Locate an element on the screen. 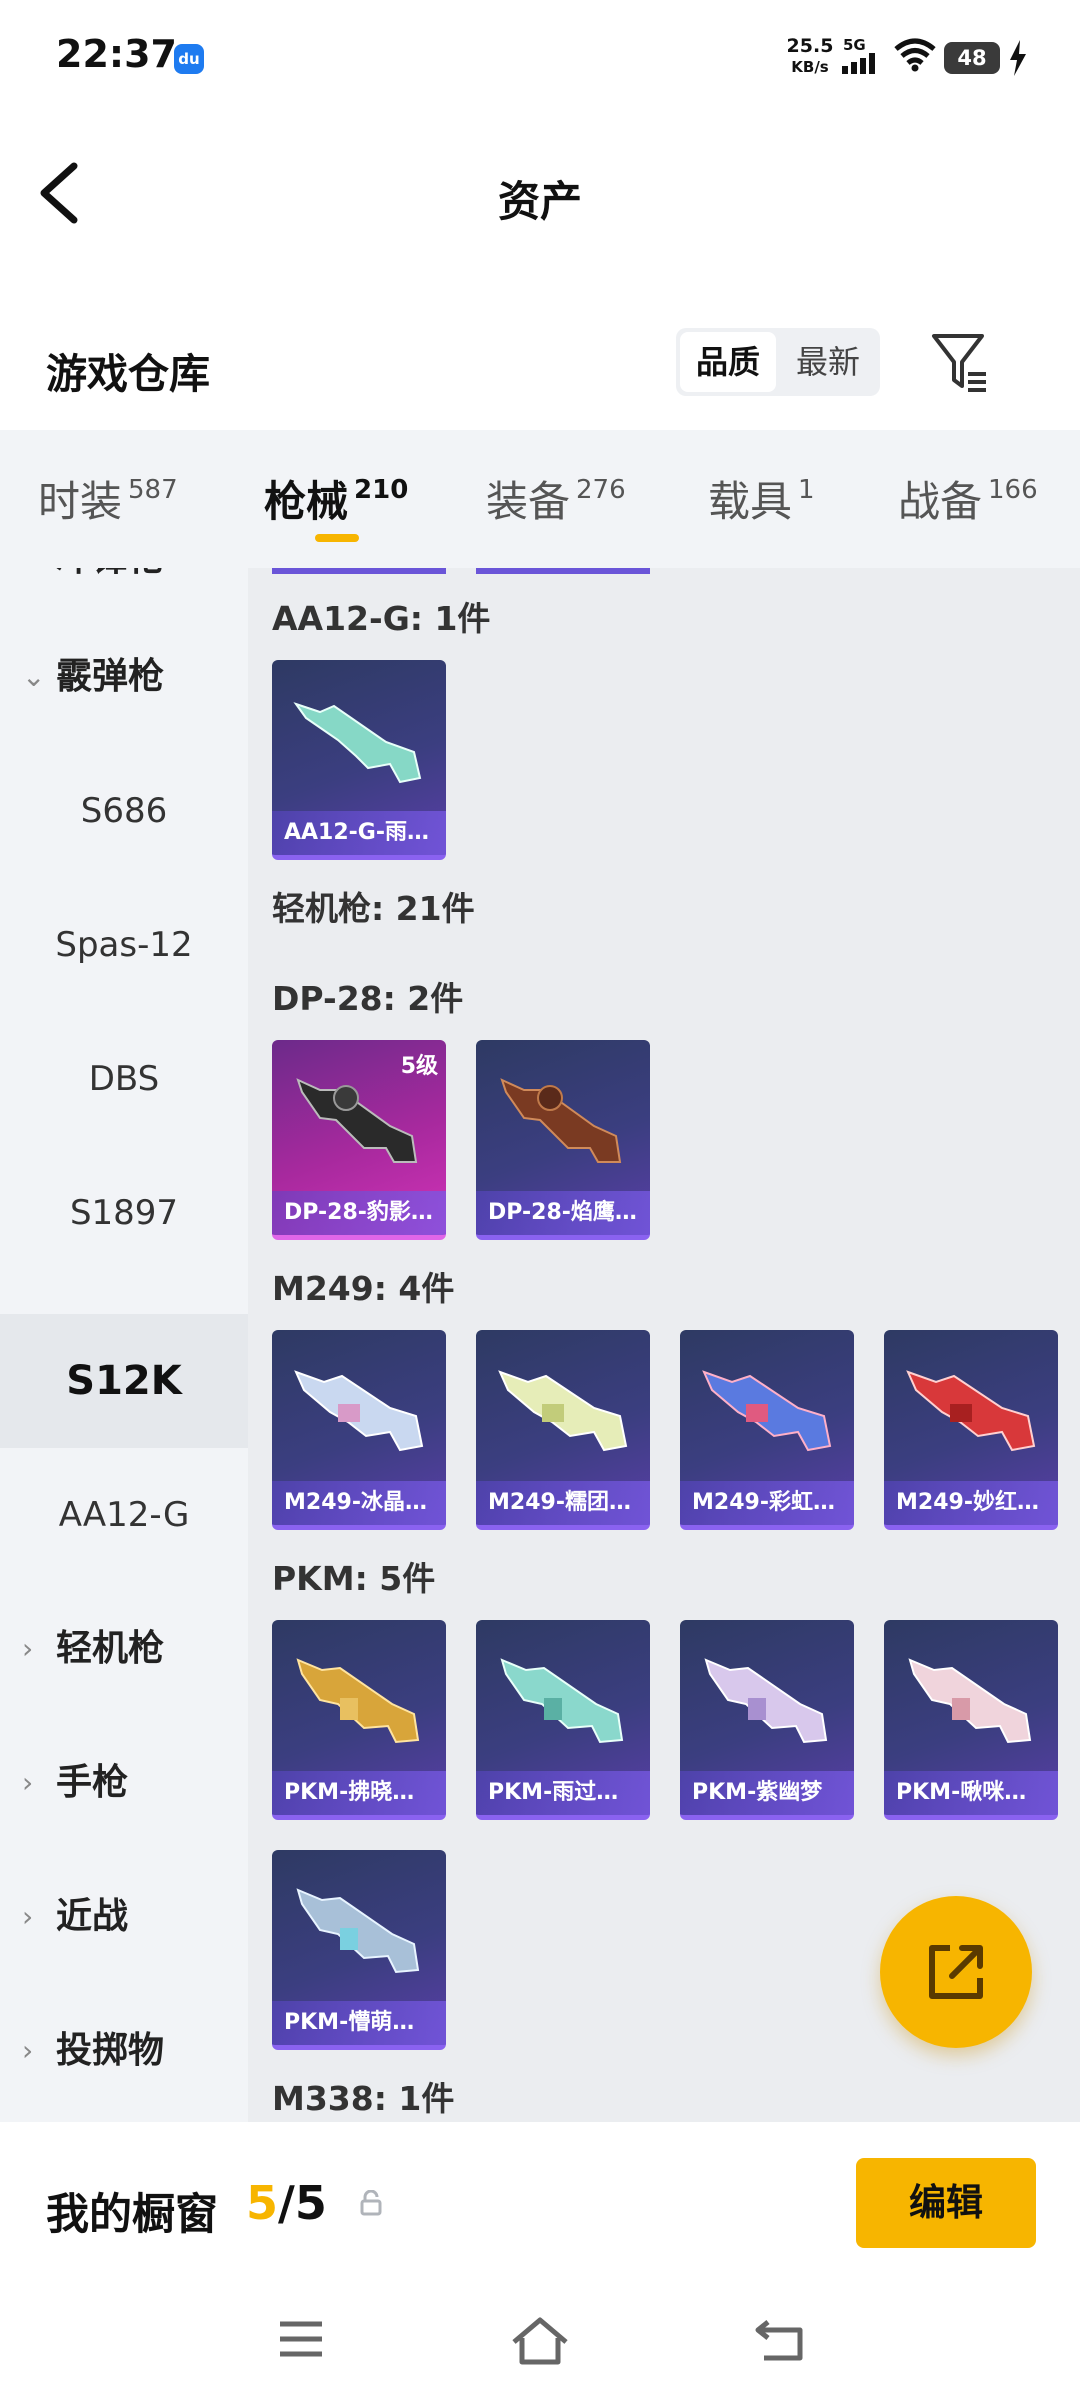 Image resolution: width=1080 pixels, height=2400 pixels. sort-newest-button: 最新 is located at coordinates (828, 362).